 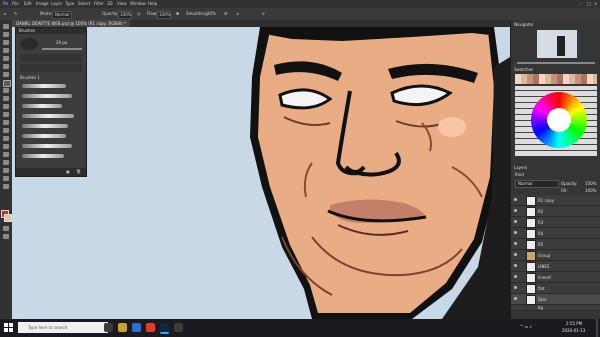 What do you see at coordinates (62, 49) in the screenshot?
I see `brush-size-slider` at bounding box center [62, 49].